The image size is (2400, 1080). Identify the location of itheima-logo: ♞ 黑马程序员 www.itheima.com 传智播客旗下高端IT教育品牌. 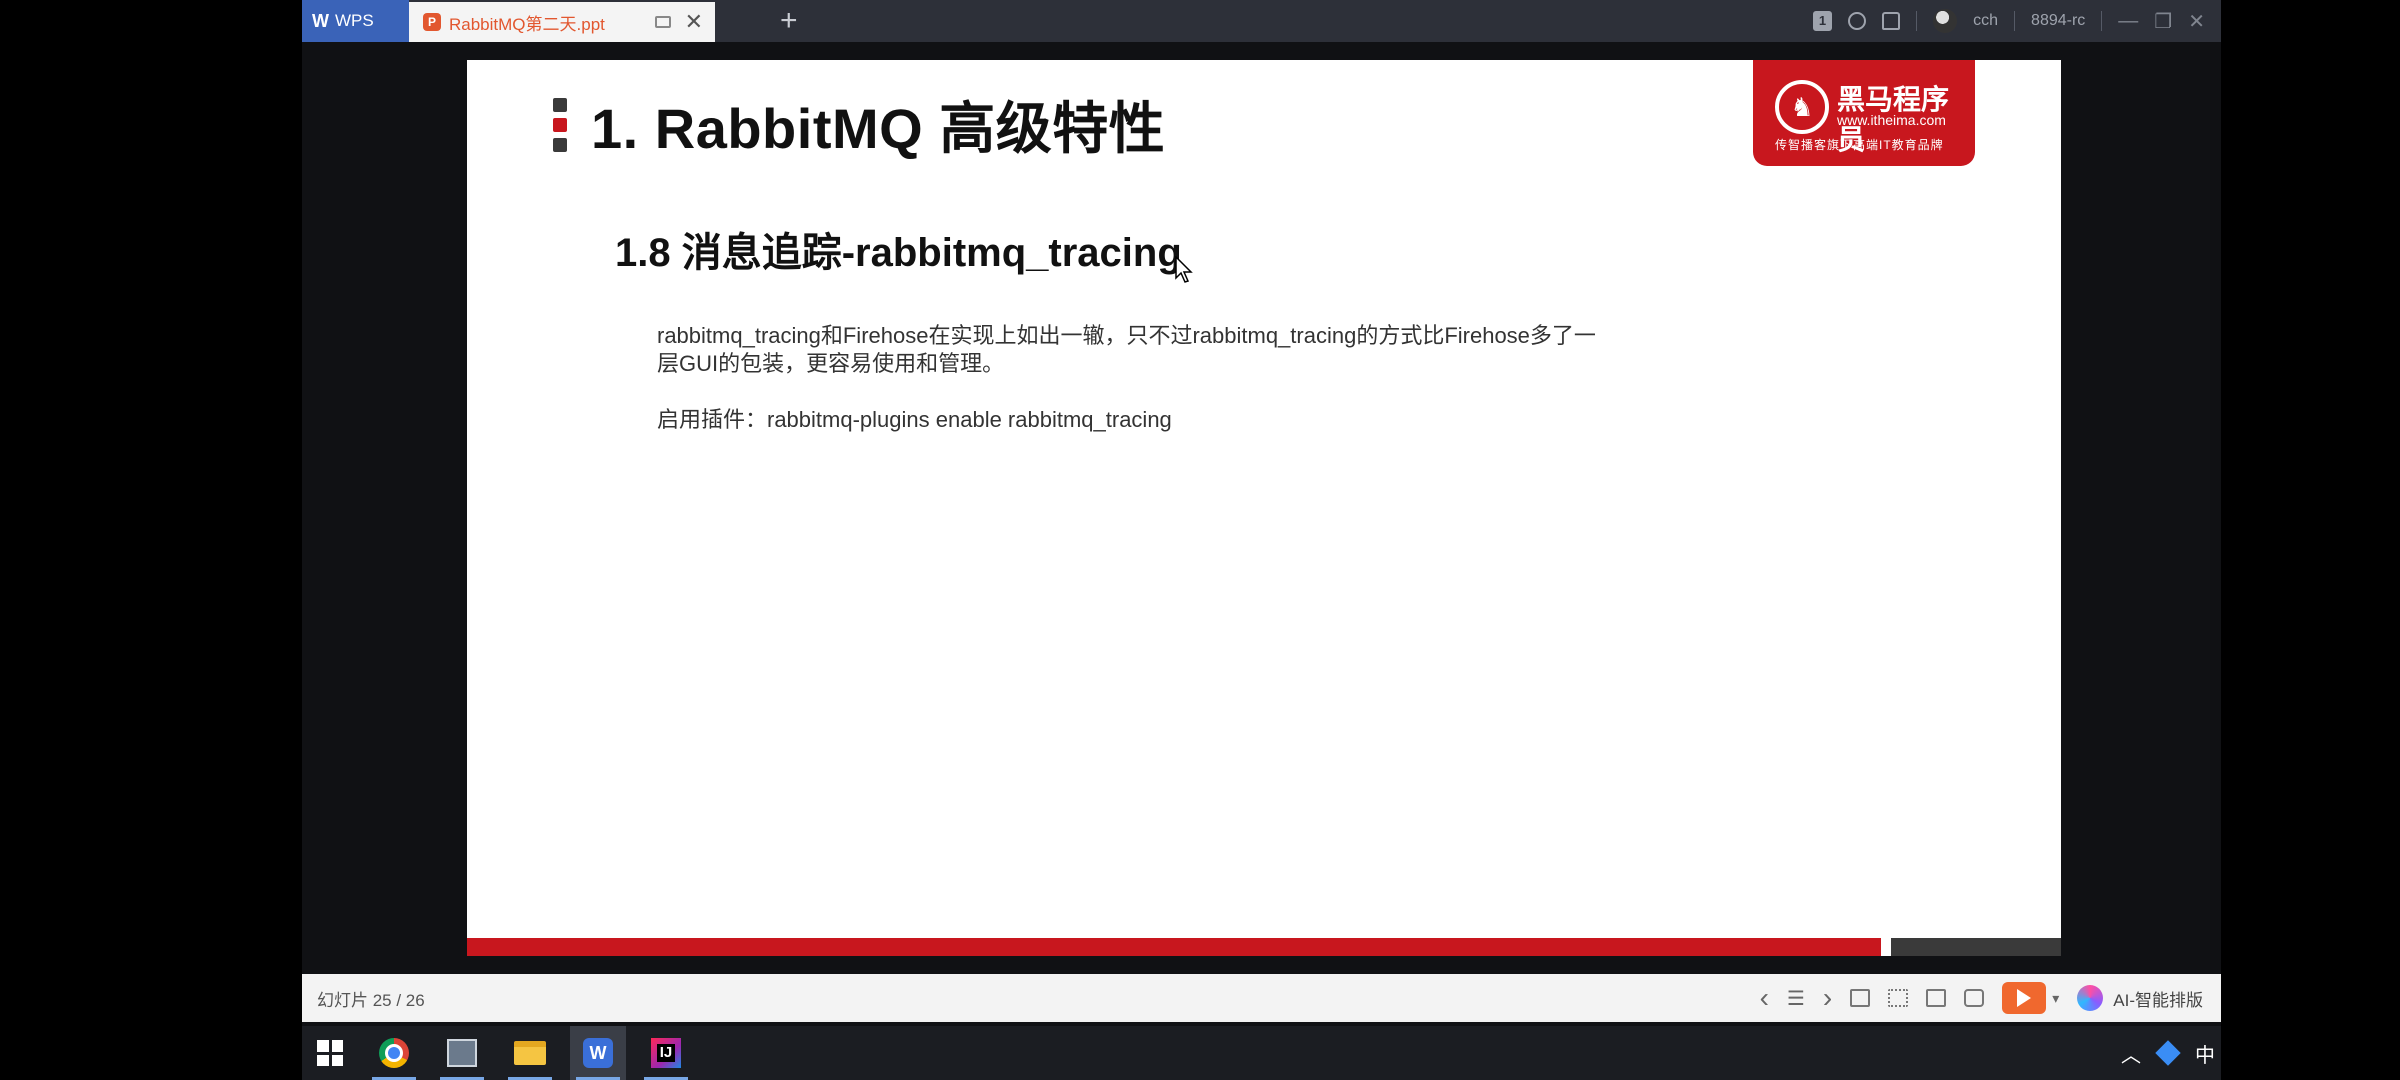
(1864, 113).